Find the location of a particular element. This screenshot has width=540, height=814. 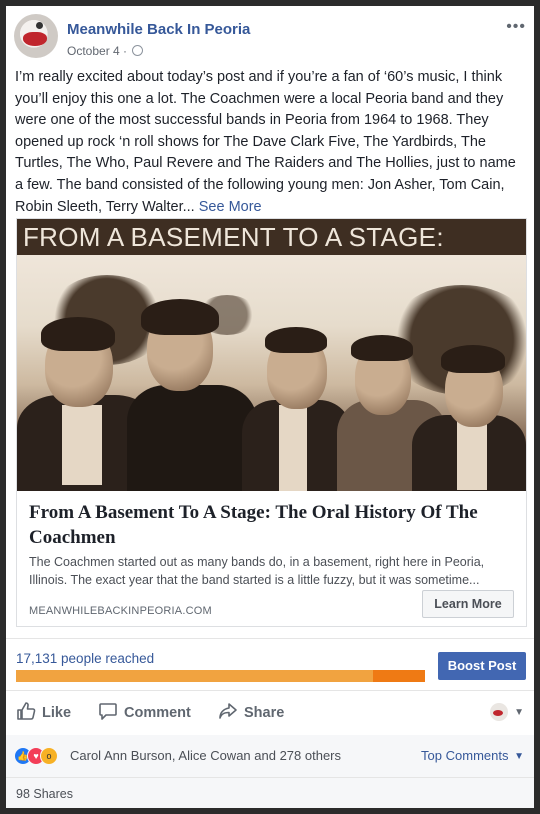

like-button: Like is located at coordinates (43, 713).